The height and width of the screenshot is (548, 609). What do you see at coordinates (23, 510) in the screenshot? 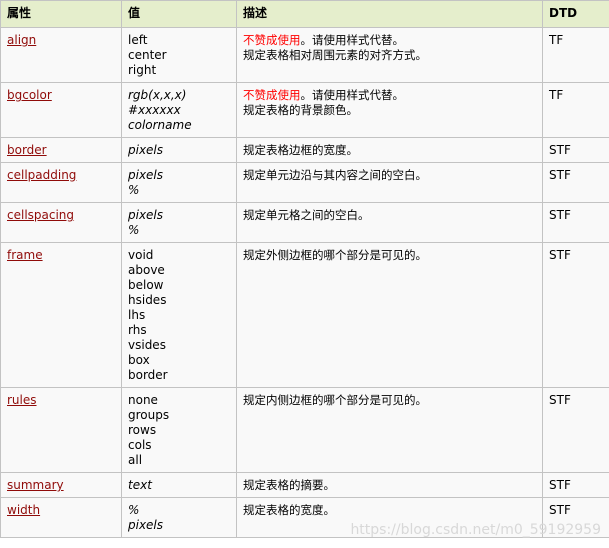
I see `attribute-link-width: width` at bounding box center [23, 510].